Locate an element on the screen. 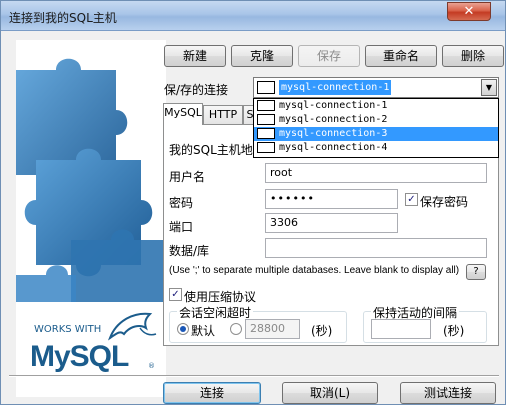 The width and height of the screenshot is (506, 405). port-field: 3306 is located at coordinates (331, 223).